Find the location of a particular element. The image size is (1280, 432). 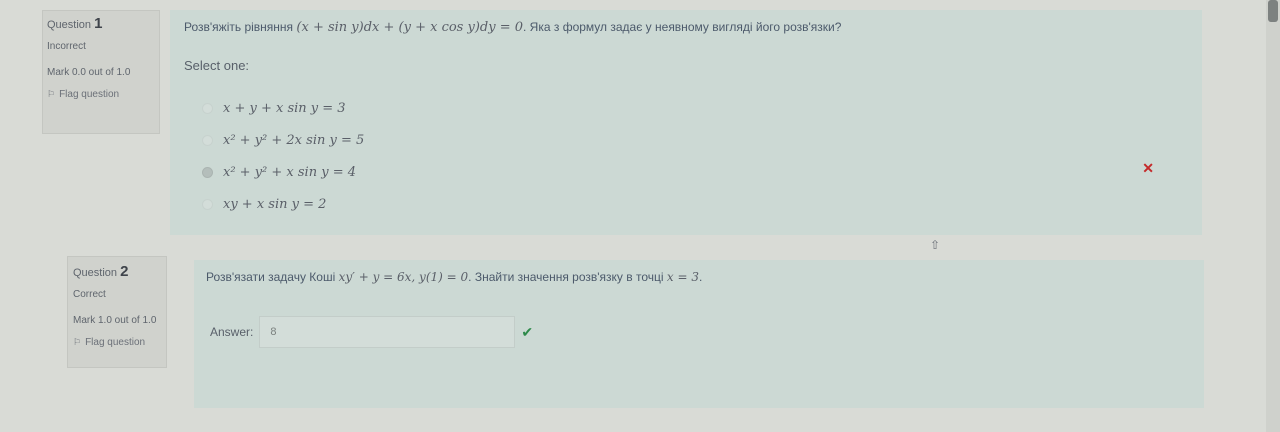

flag-question-2-link: ⚐ Flag question is located at coordinates (117, 342).